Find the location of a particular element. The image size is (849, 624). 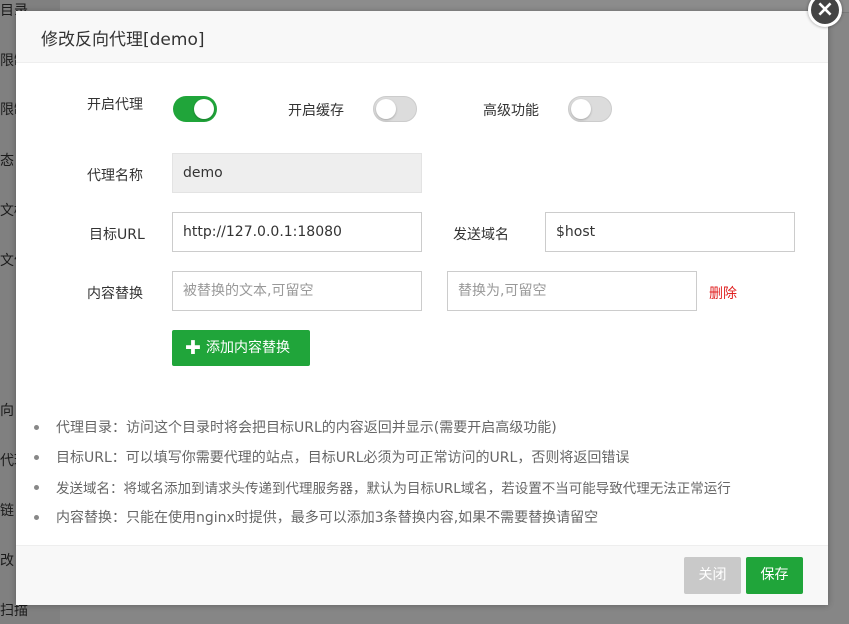

add-content-replace-button: ✚ 添加内容替换 is located at coordinates (241, 348).